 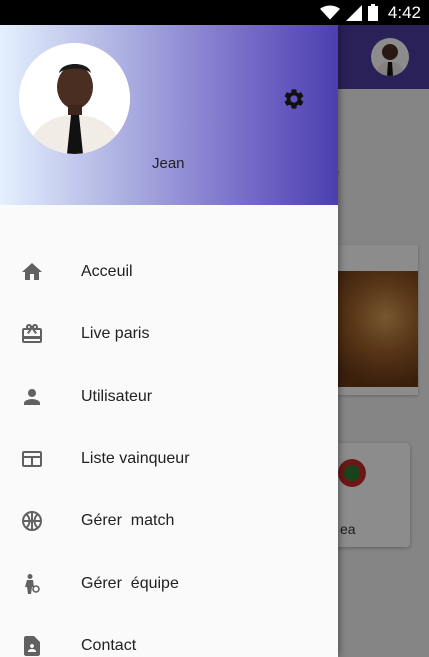 What do you see at coordinates (353, 12) in the screenshot?
I see `signal-icon` at bounding box center [353, 12].